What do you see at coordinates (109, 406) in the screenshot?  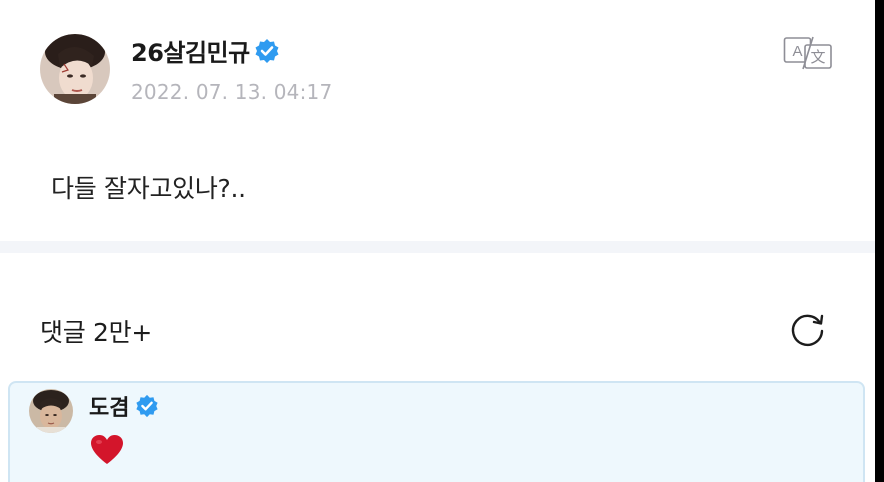 I see `commenter-name: 도겸` at bounding box center [109, 406].